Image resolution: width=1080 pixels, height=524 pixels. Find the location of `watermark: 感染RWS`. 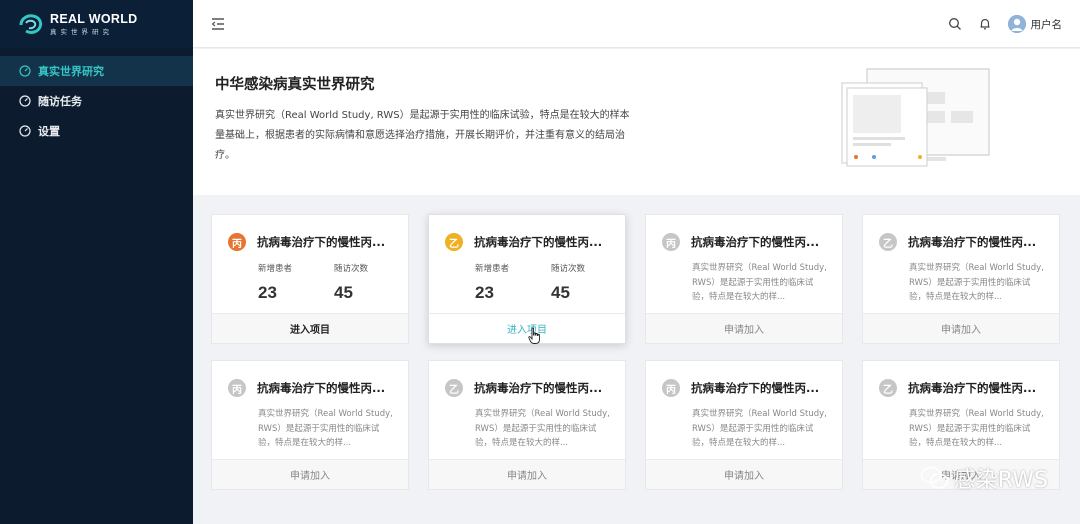

watermark: 感染RWS is located at coordinates (984, 478).